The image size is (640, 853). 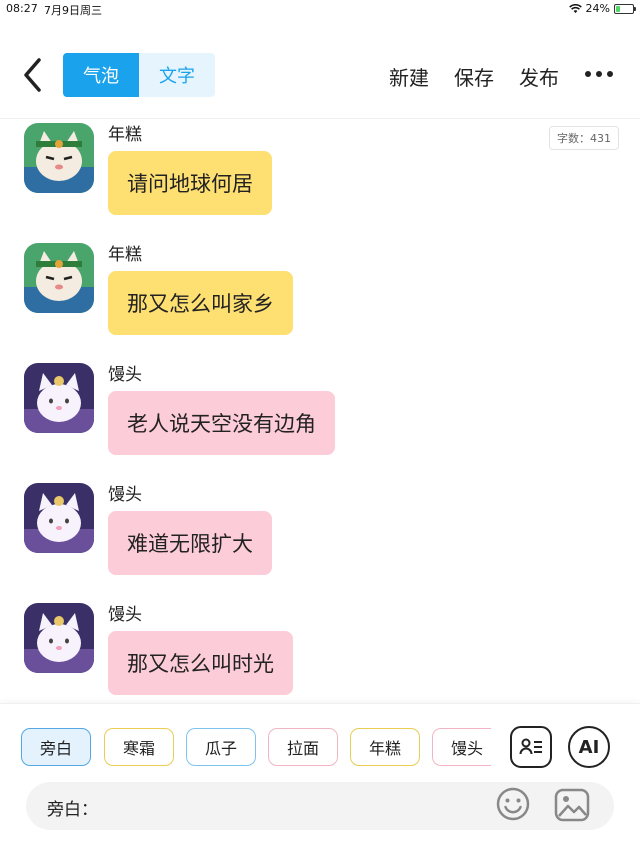 What do you see at coordinates (177, 75) in the screenshot?
I see `tab-text: 文字` at bounding box center [177, 75].